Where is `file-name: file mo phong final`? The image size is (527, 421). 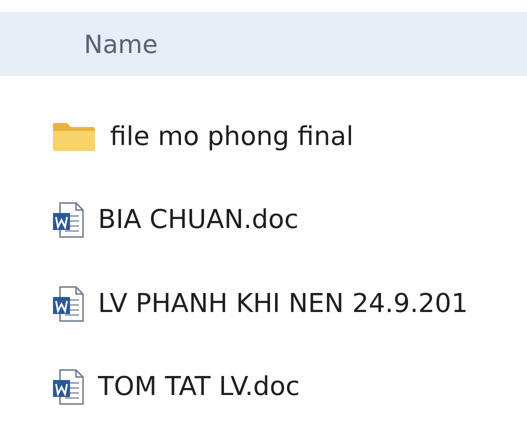 file-name: file mo phong final is located at coordinates (232, 137).